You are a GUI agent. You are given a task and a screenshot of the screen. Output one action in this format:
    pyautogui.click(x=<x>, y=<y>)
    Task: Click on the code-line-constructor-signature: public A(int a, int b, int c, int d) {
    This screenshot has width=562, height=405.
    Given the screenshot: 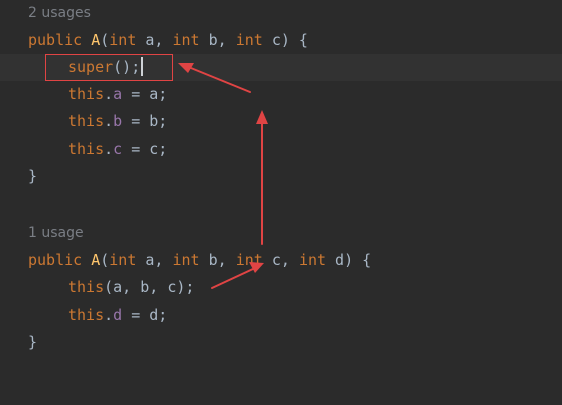 What is the action you would take?
    pyautogui.click(x=185, y=260)
    